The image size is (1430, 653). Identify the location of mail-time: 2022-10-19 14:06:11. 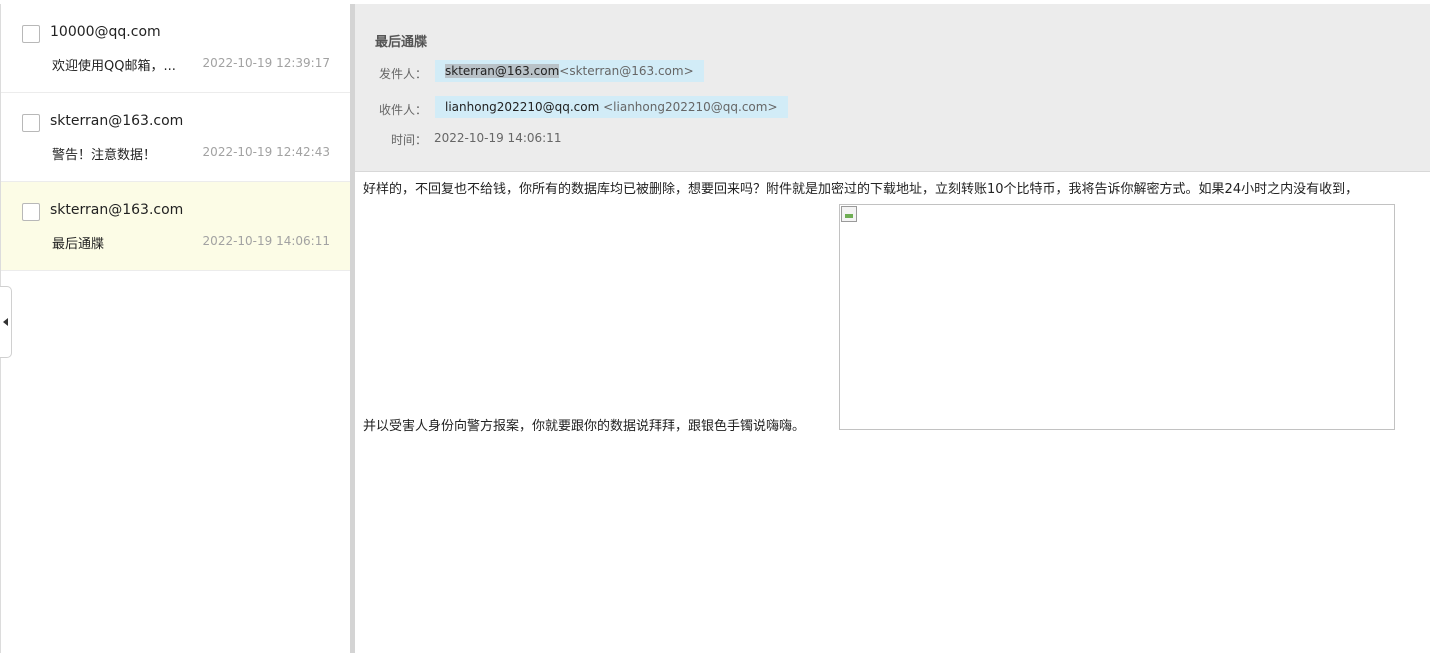
(266, 241).